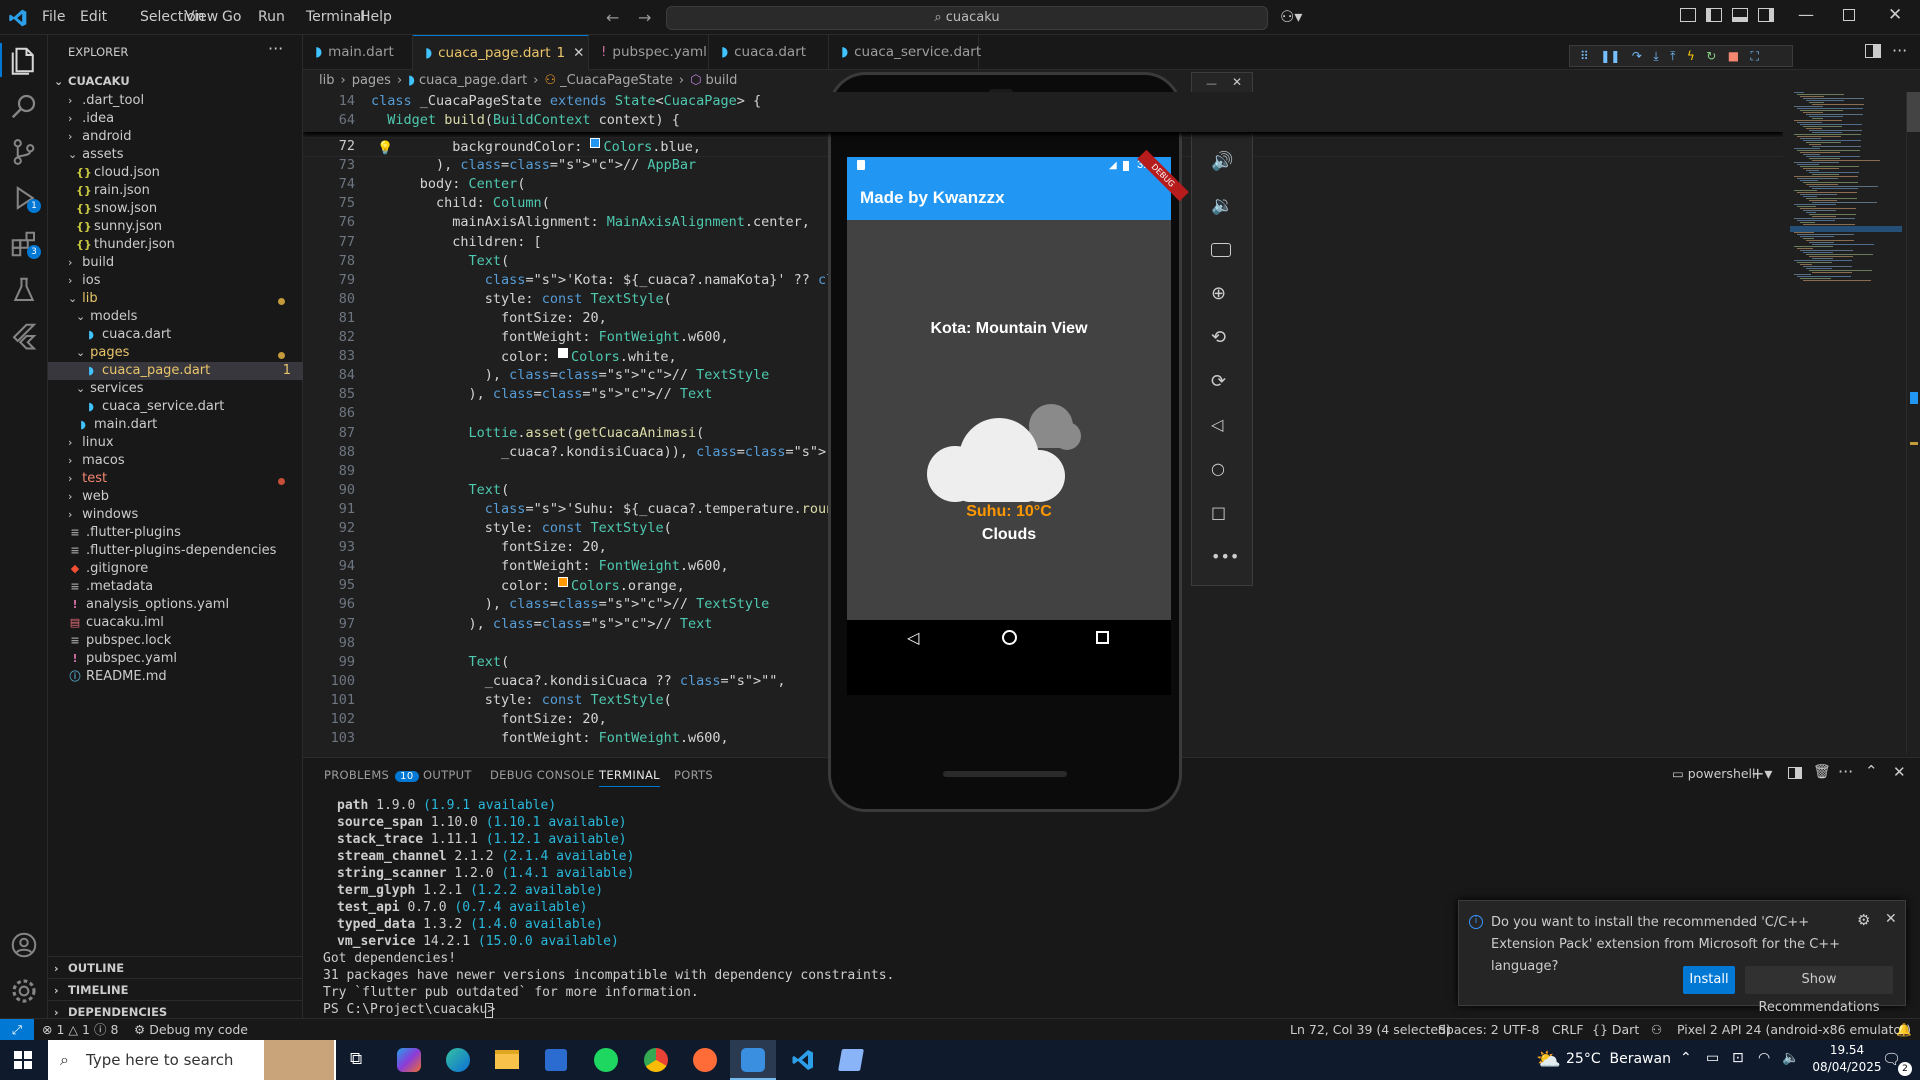 This screenshot has height=1080, width=1920. What do you see at coordinates (175, 137) in the screenshot?
I see `tree-item: › android` at bounding box center [175, 137].